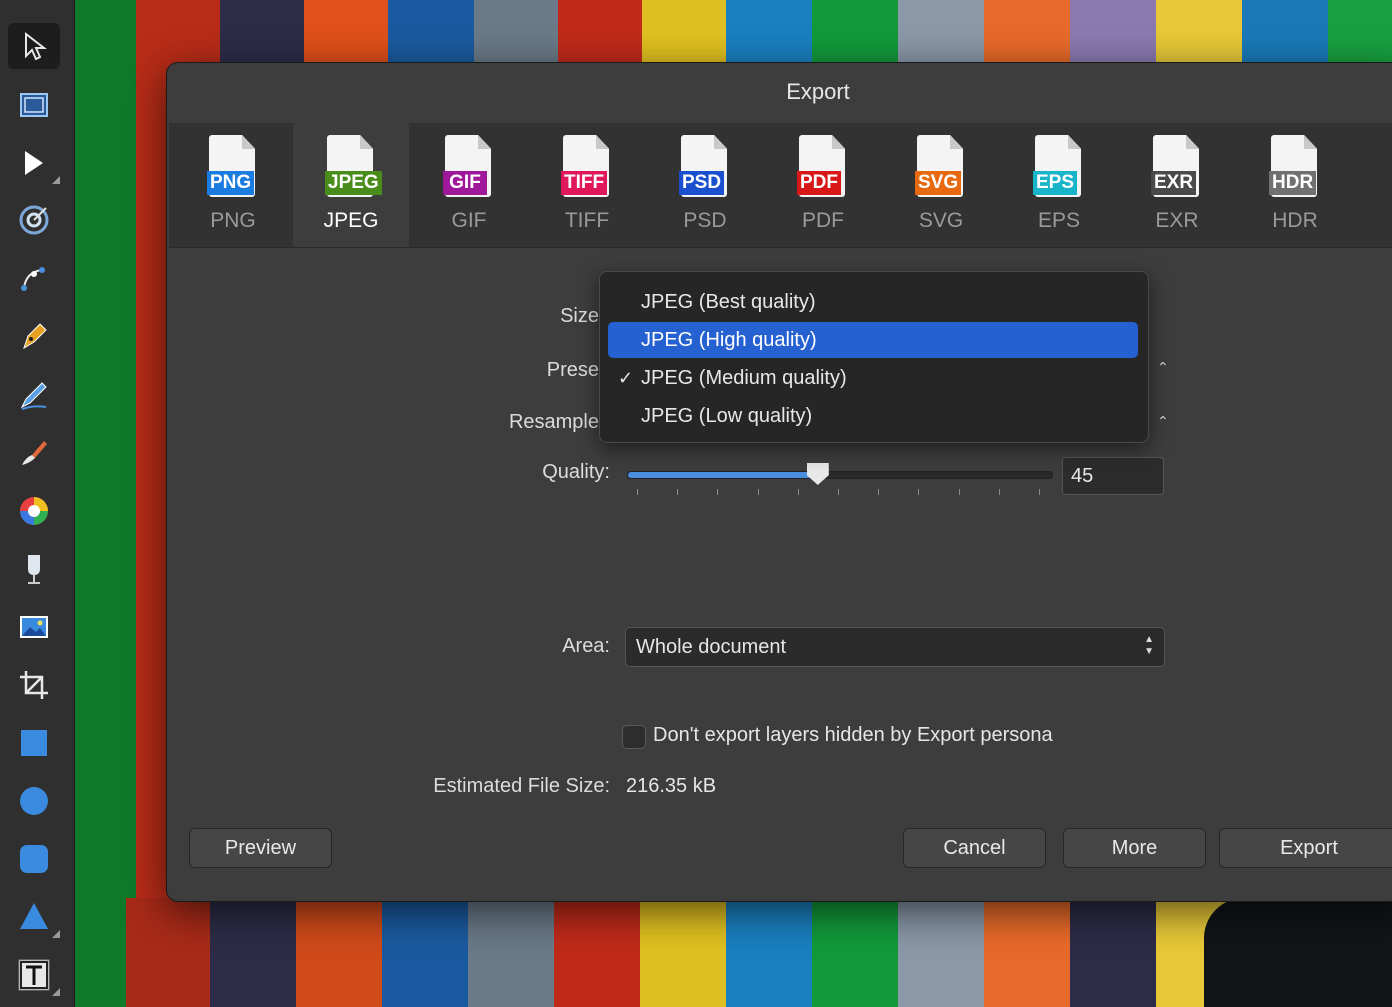 This screenshot has height=1007, width=1392. I want to click on rectangle-tool-icon, so click(34, 743).